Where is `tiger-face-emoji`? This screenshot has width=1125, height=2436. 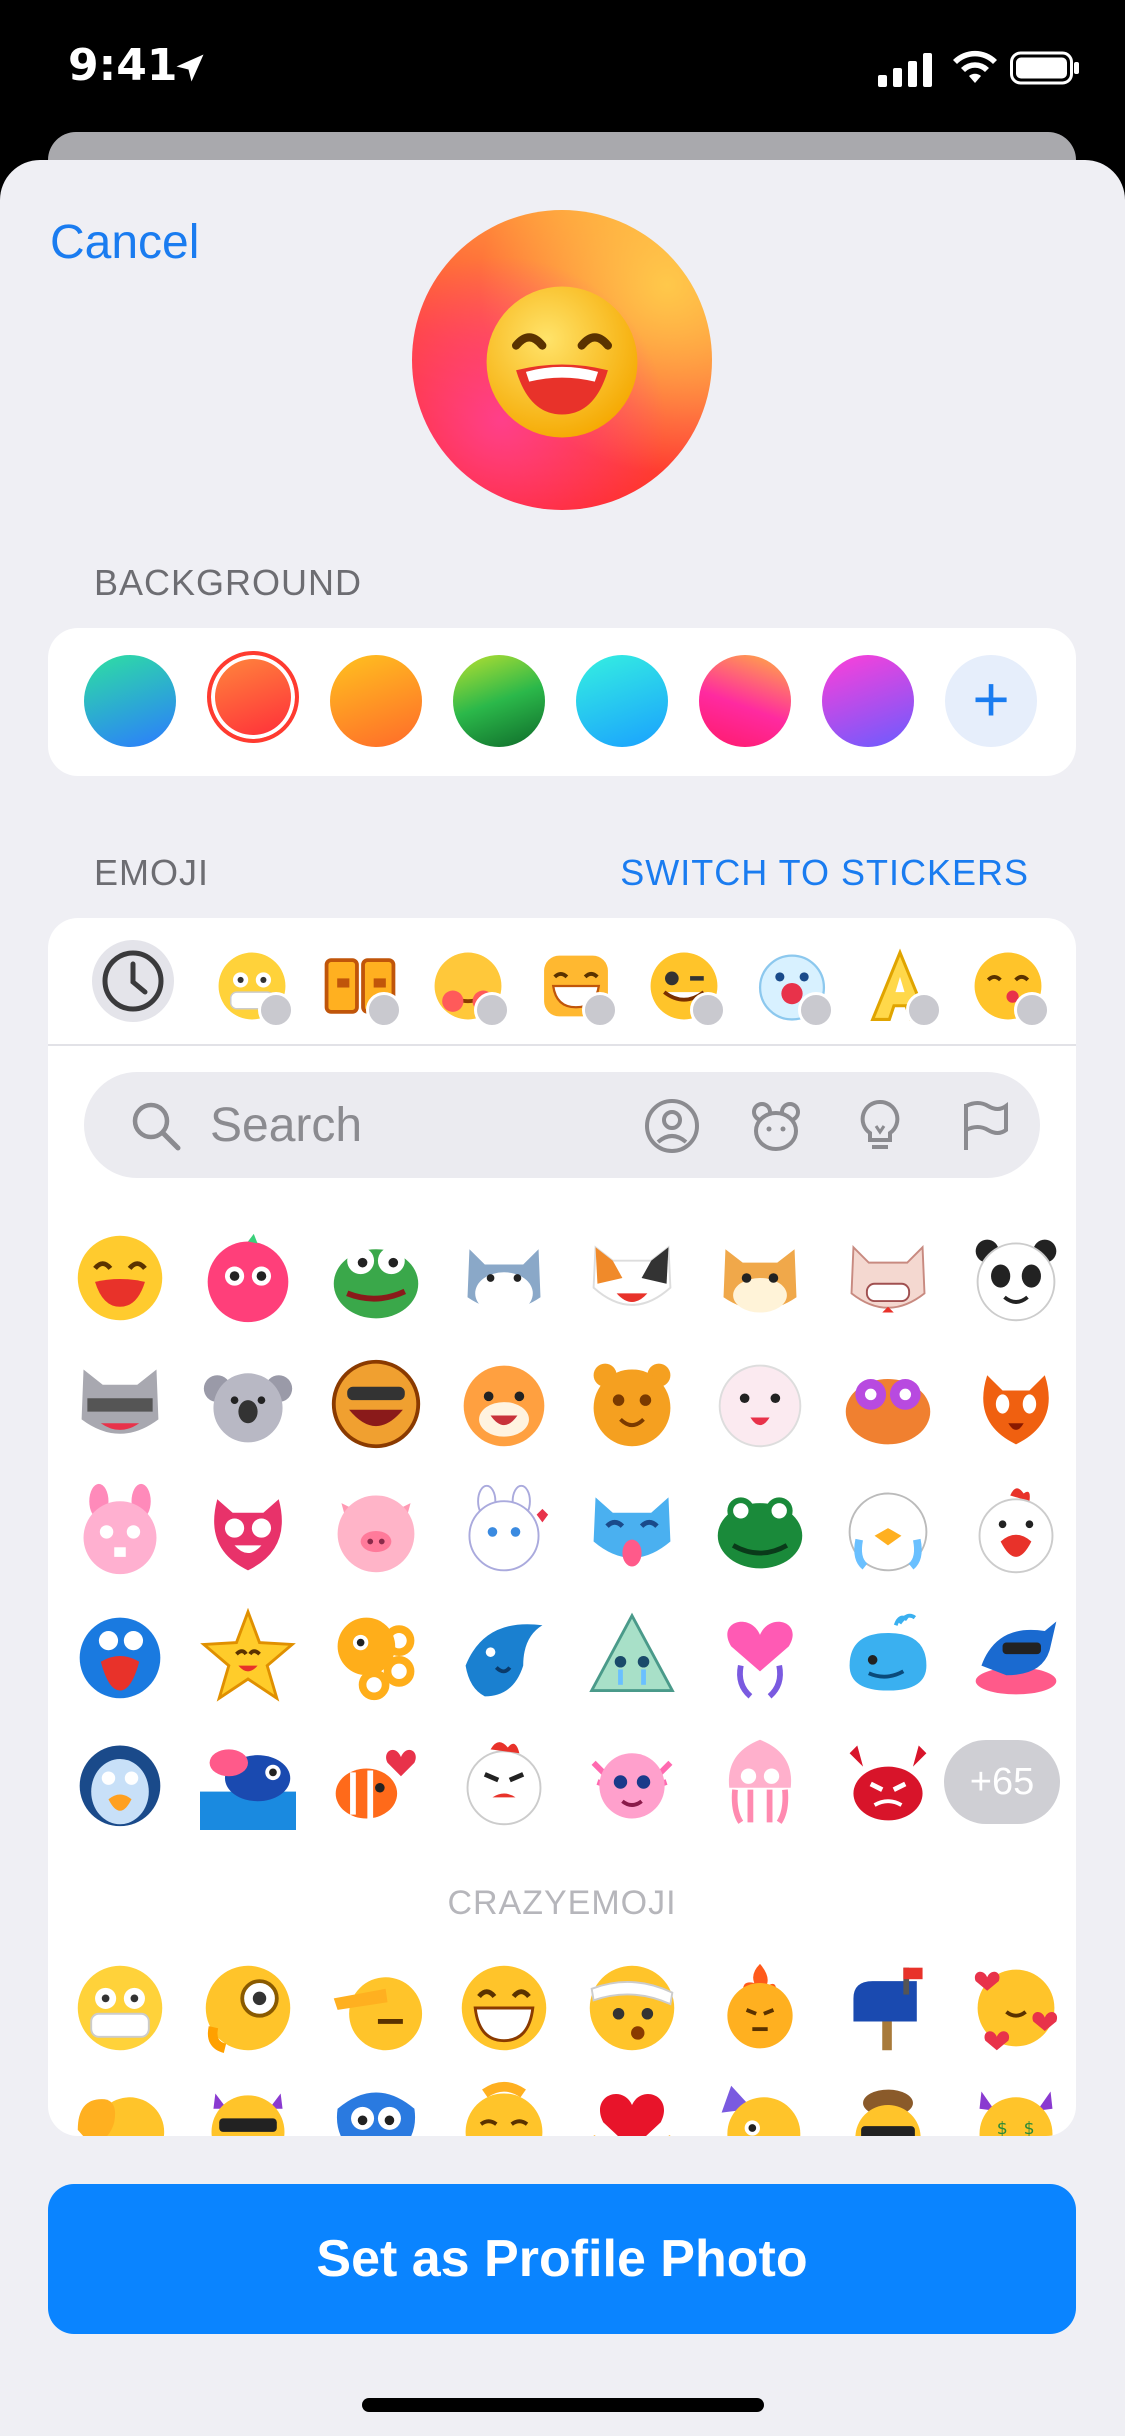
tiger-face-emoji is located at coordinates (504, 1404).